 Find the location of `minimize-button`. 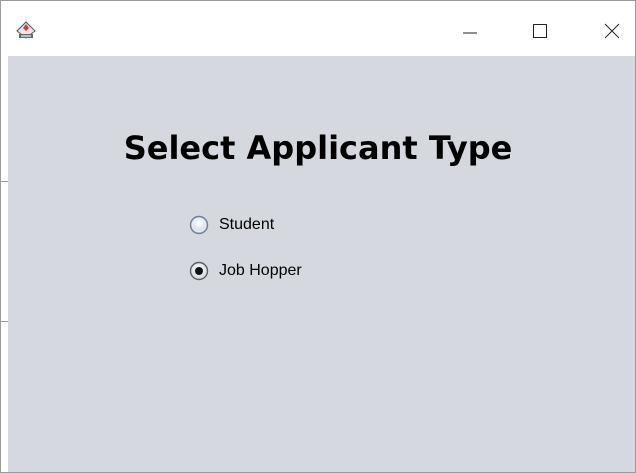

minimize-button is located at coordinates (470, 33).